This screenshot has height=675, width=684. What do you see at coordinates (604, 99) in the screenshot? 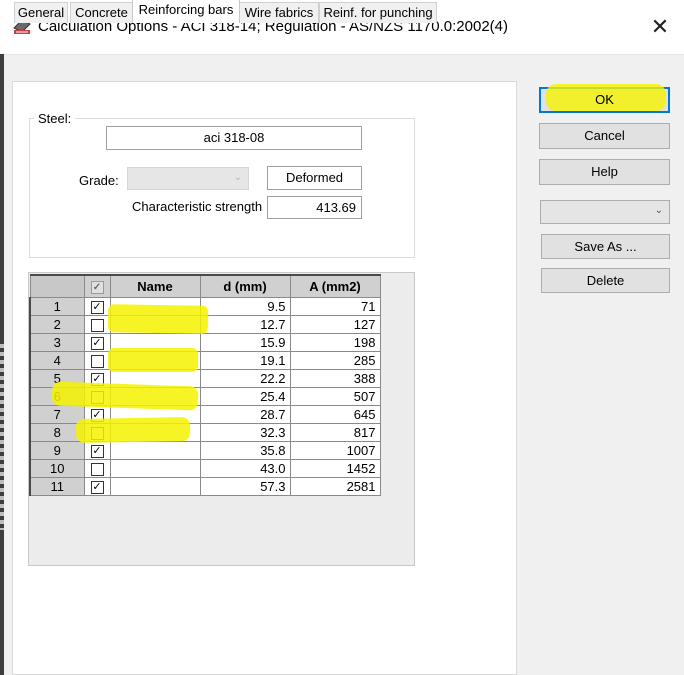
I see `ok-button-text: OK` at bounding box center [604, 99].